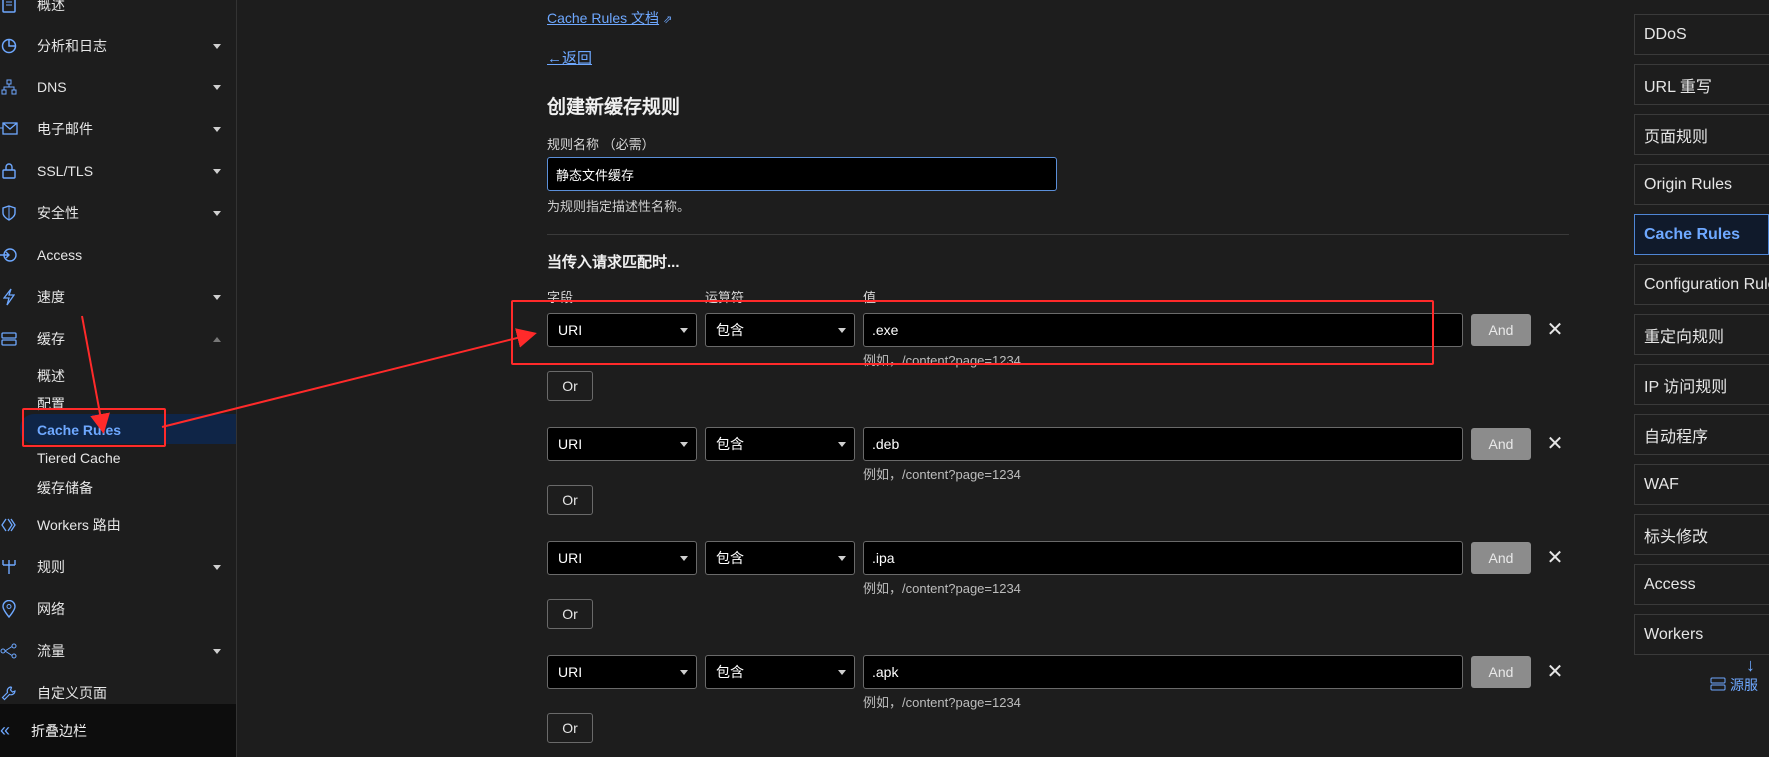 This screenshot has width=1769, height=757. What do you see at coordinates (118, 567) in the screenshot?
I see `sidebar-item-rules: 规则` at bounding box center [118, 567].